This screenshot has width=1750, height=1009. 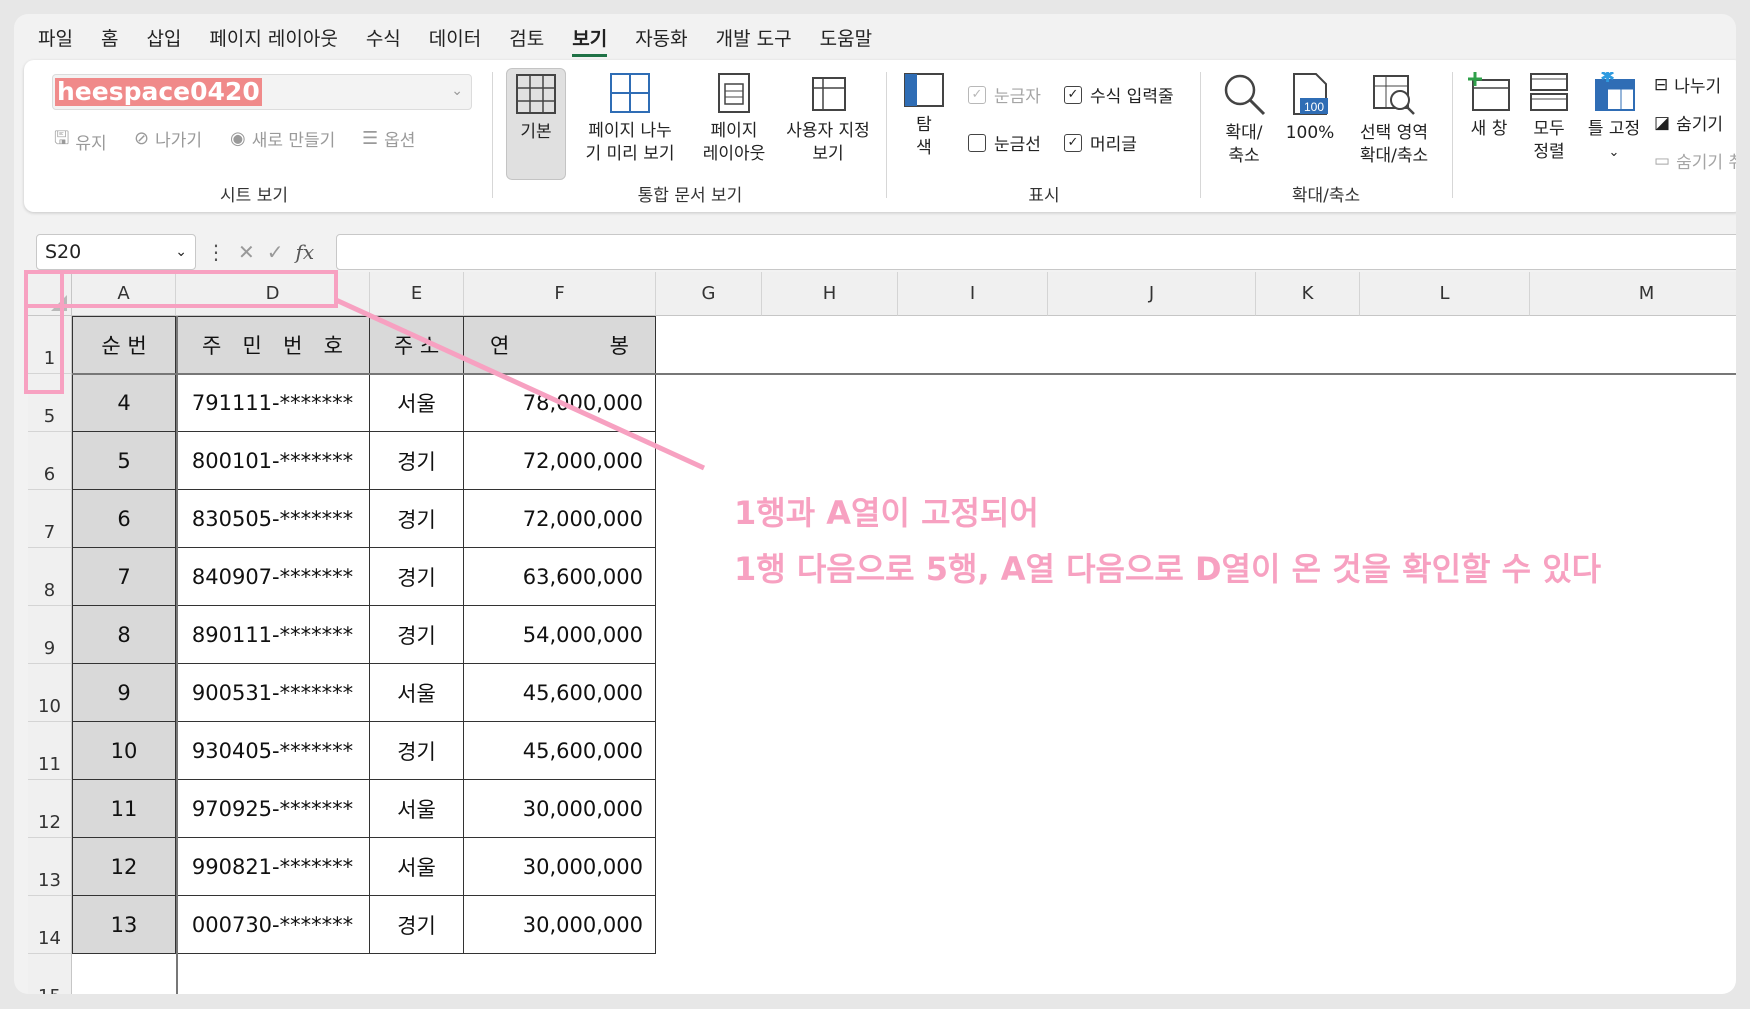 What do you see at coordinates (273, 867) in the screenshot?
I see `cell-id: 990821-*******` at bounding box center [273, 867].